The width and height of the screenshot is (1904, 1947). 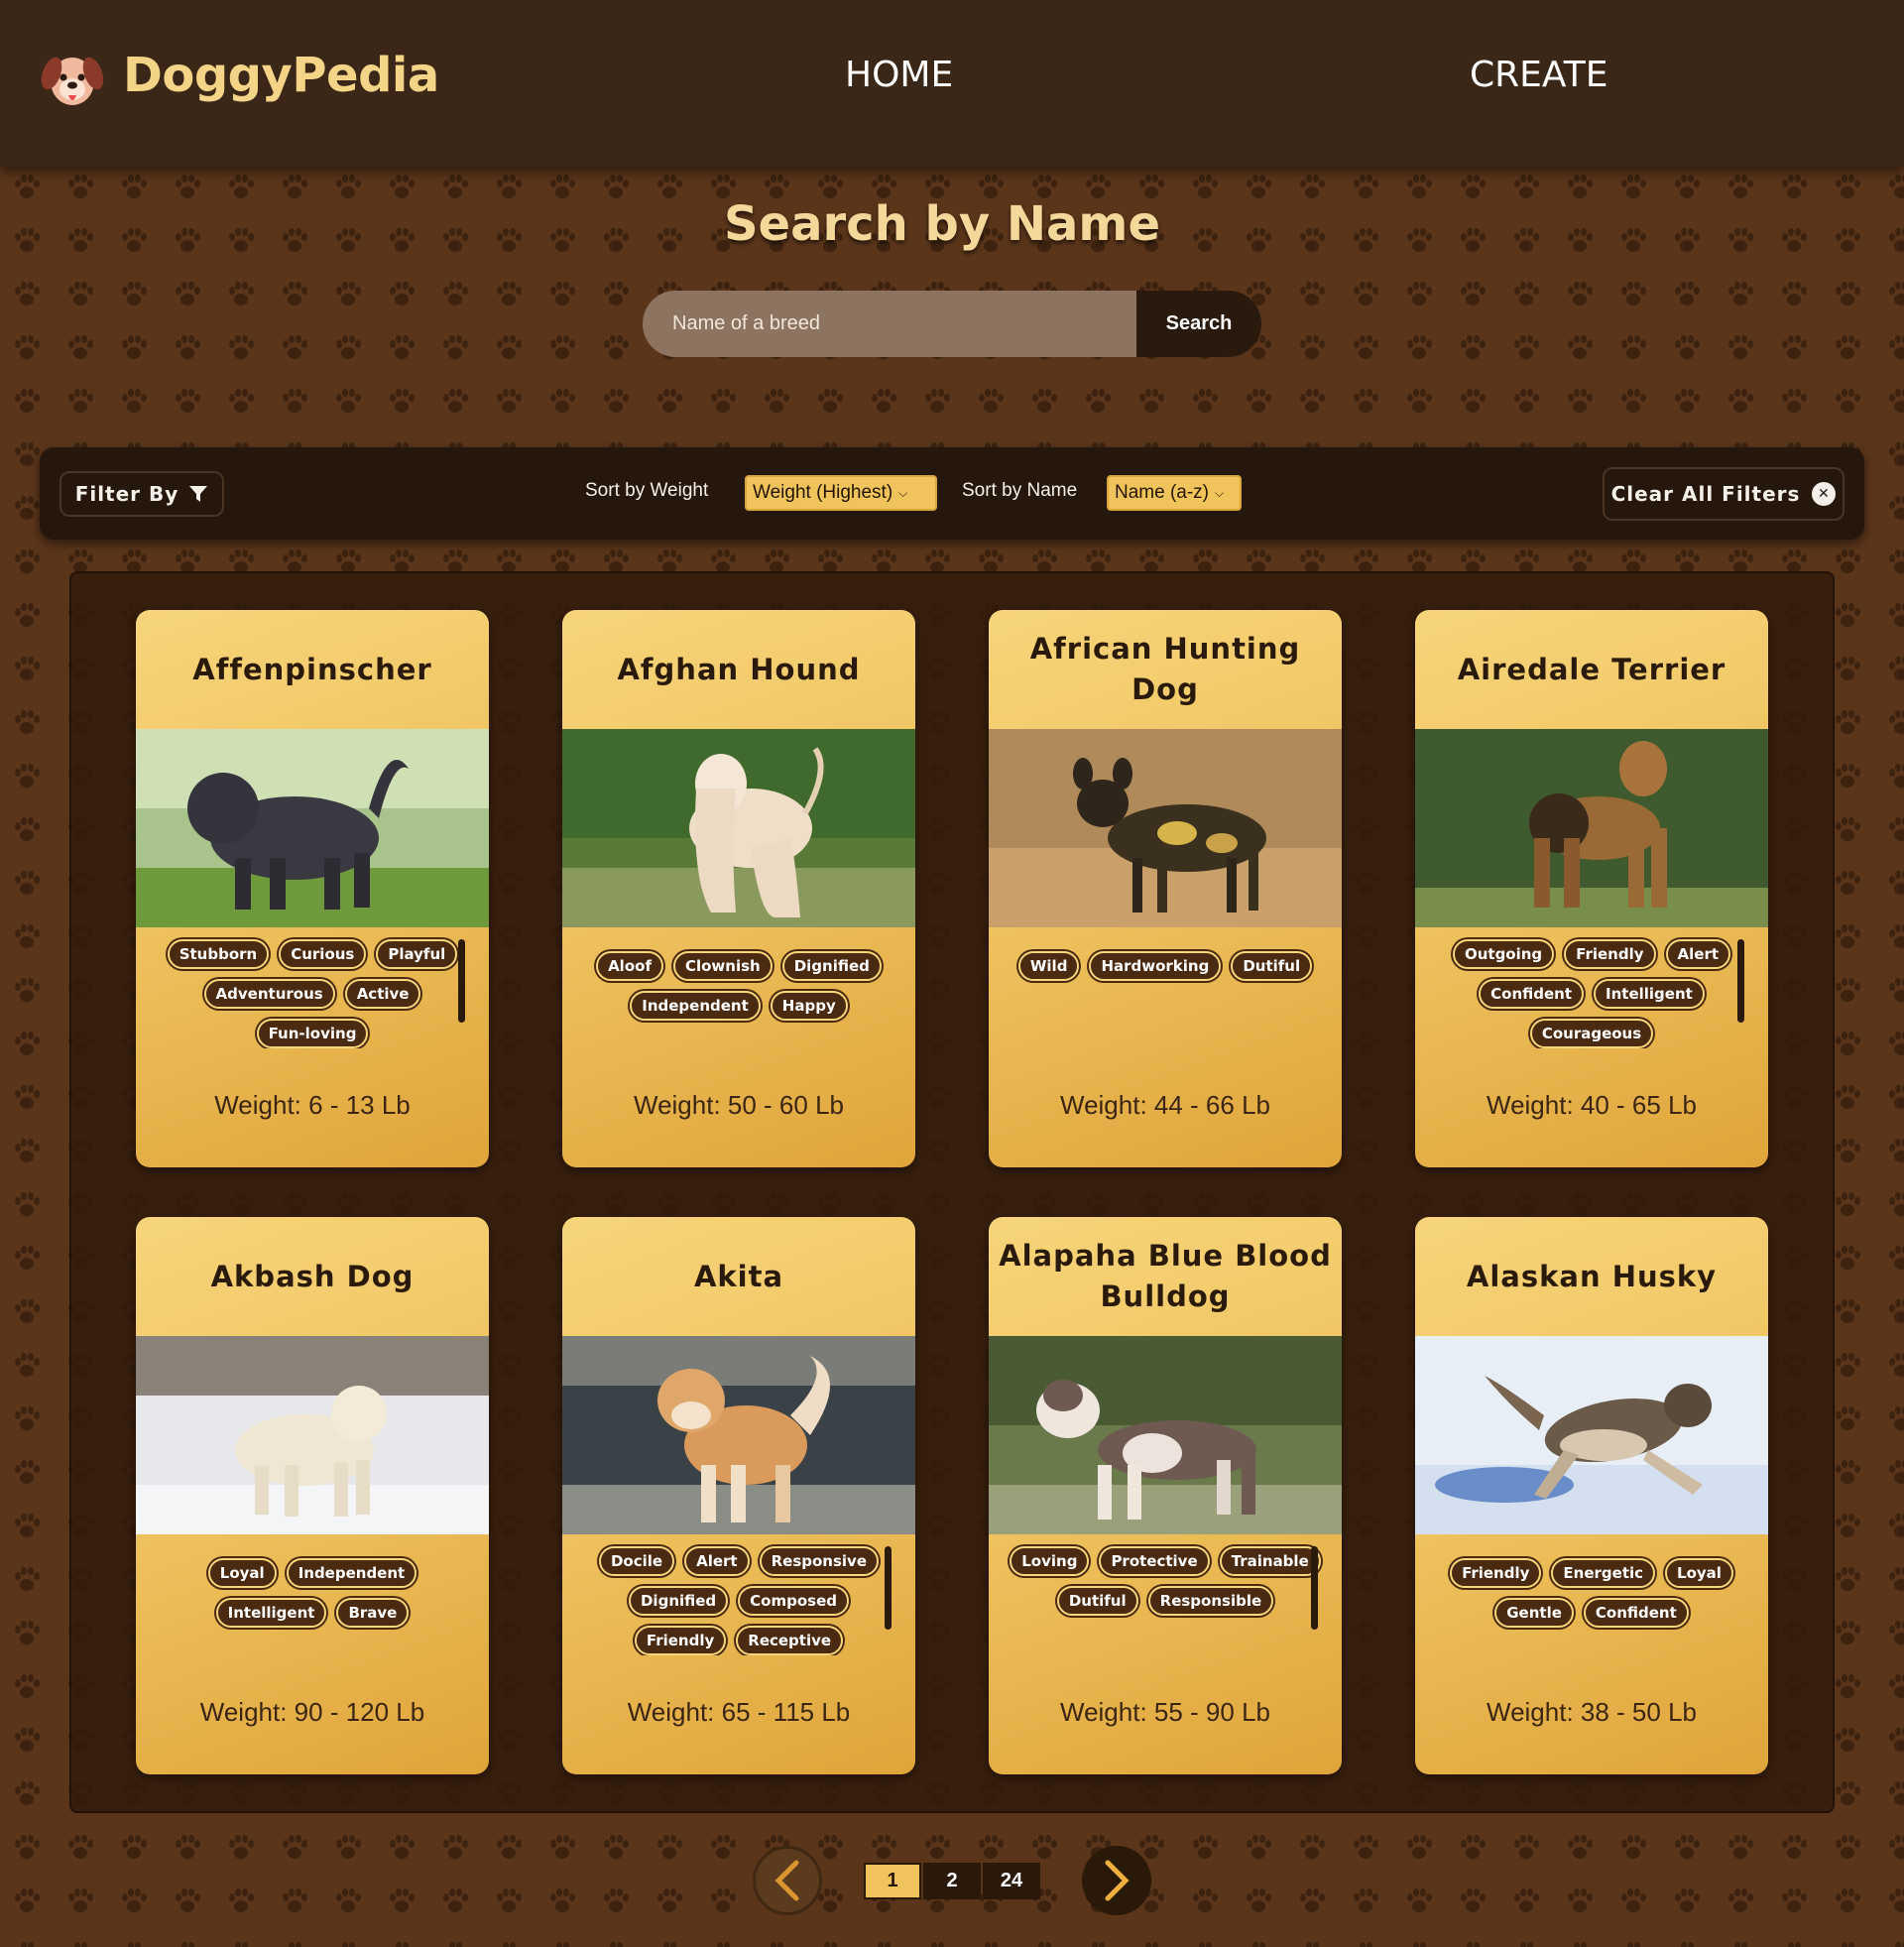 What do you see at coordinates (1534, 1613) in the screenshot?
I see `temperament-tag: Gentle` at bounding box center [1534, 1613].